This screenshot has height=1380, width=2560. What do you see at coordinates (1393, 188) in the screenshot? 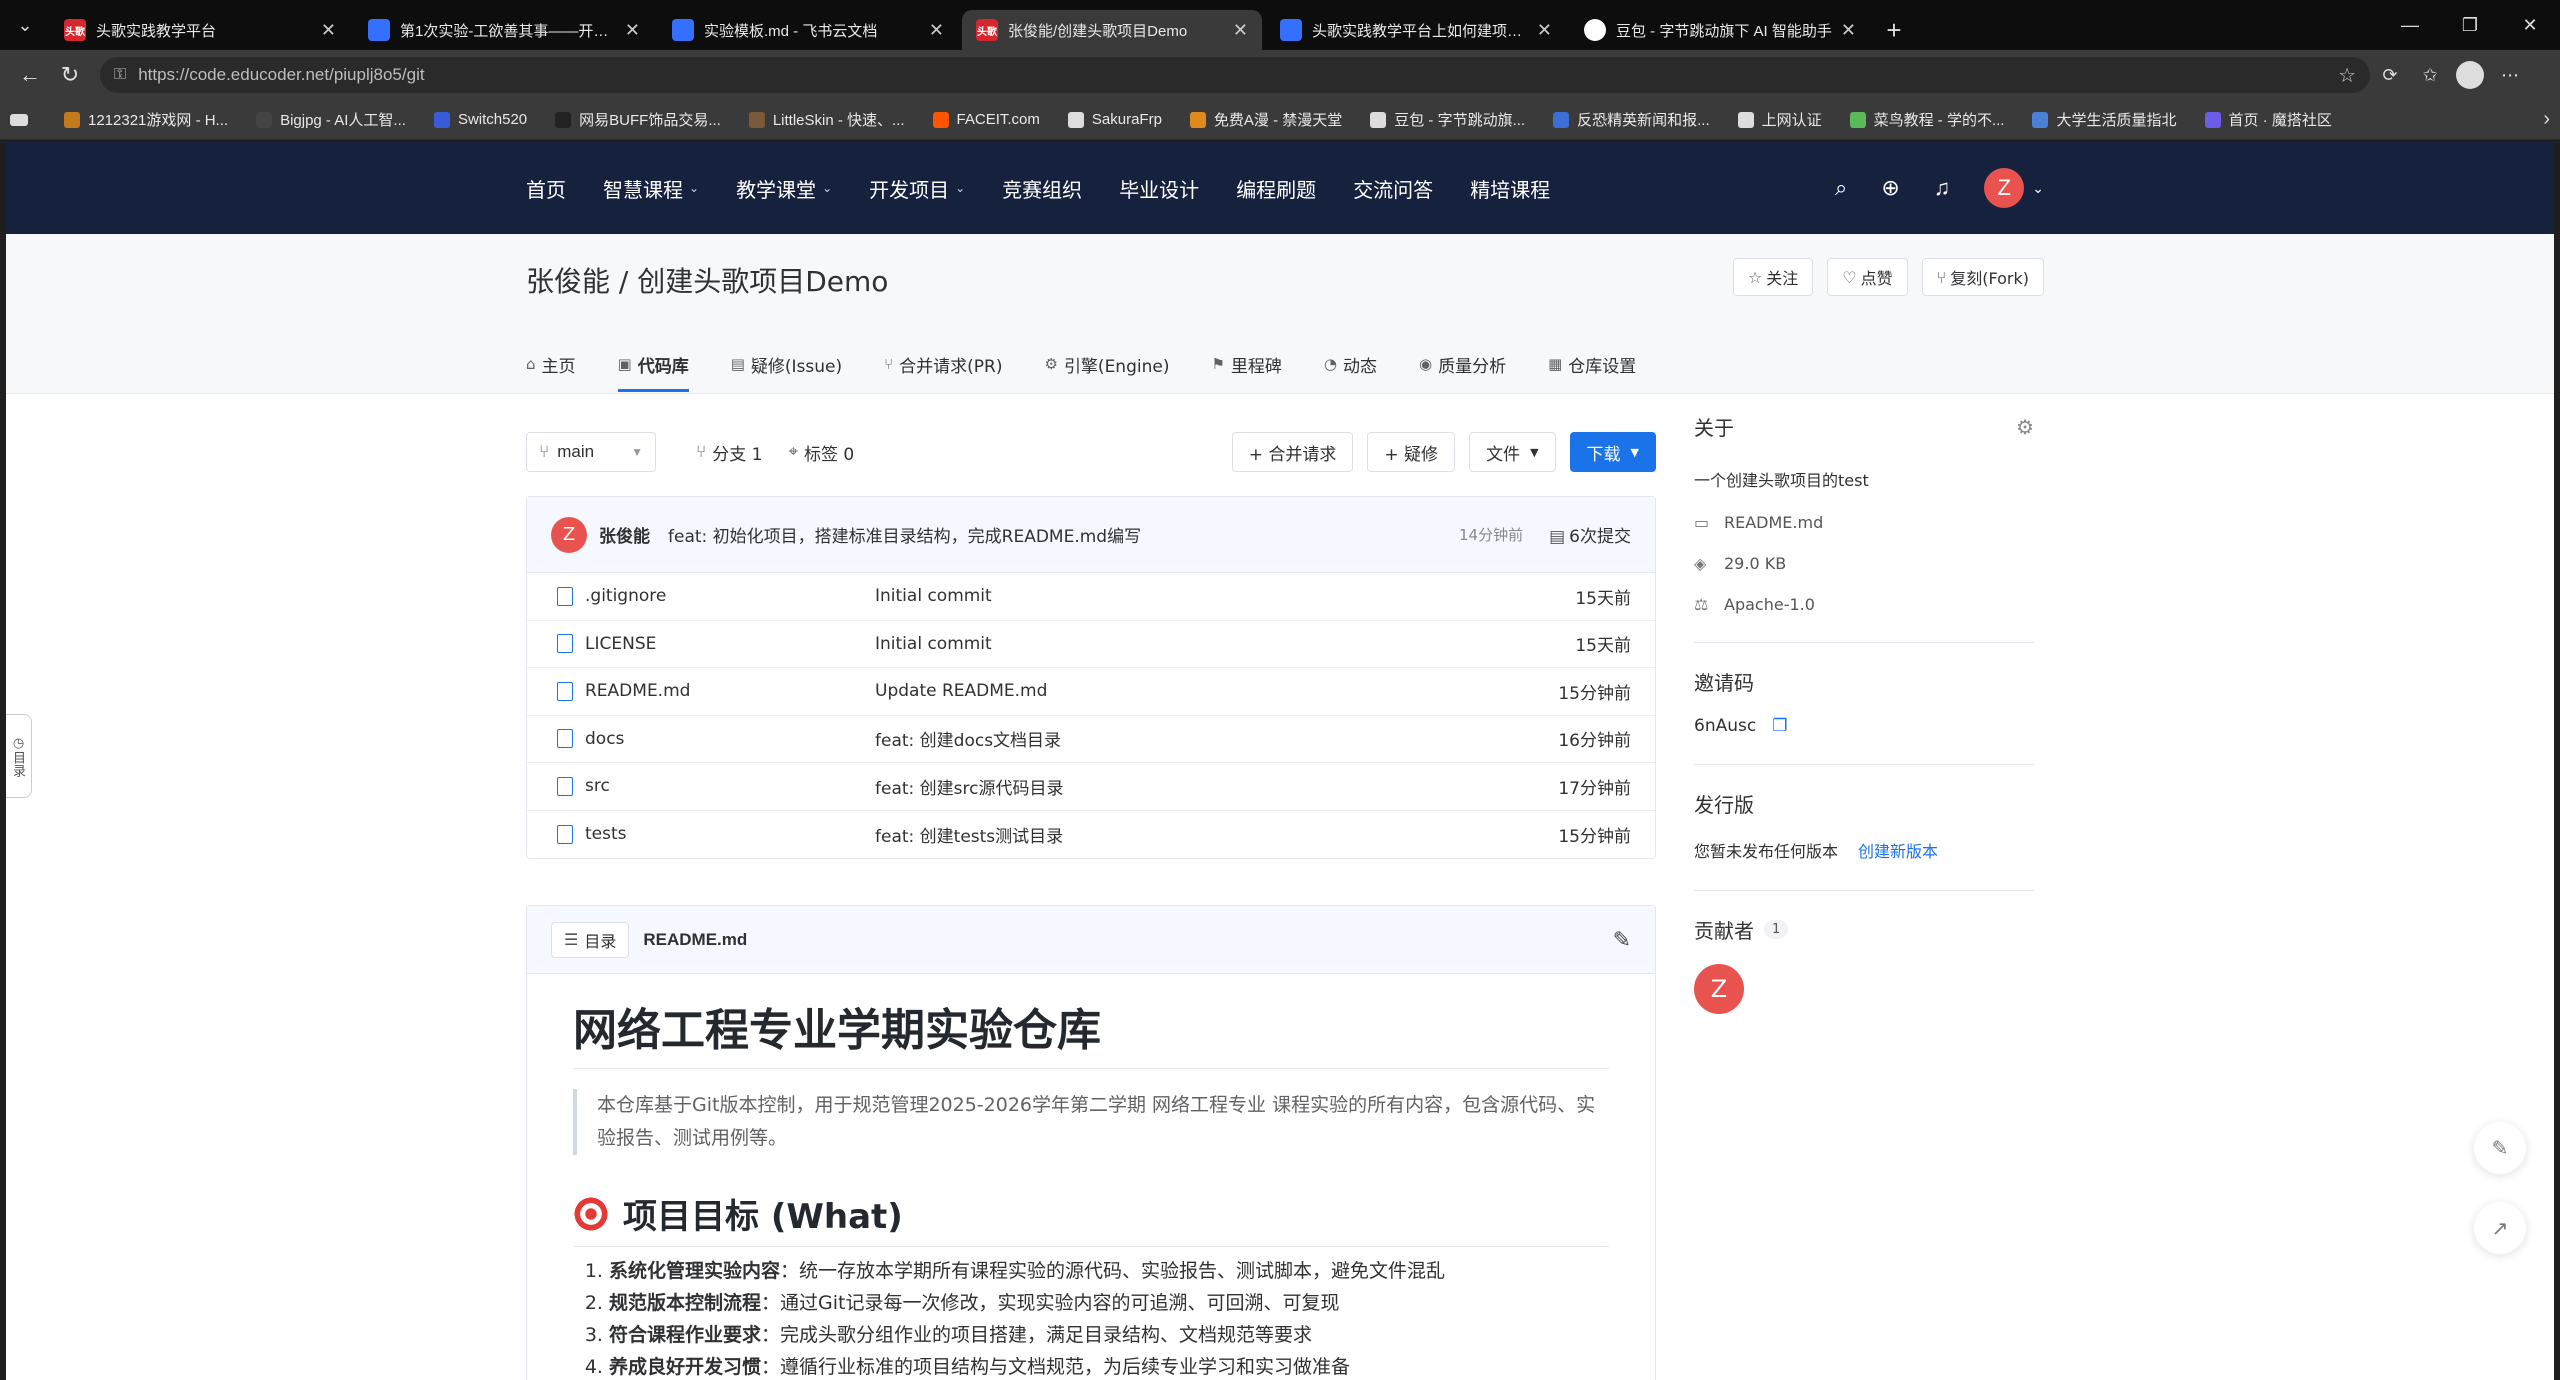
I see `nav-item: 交流问答` at bounding box center [1393, 188].